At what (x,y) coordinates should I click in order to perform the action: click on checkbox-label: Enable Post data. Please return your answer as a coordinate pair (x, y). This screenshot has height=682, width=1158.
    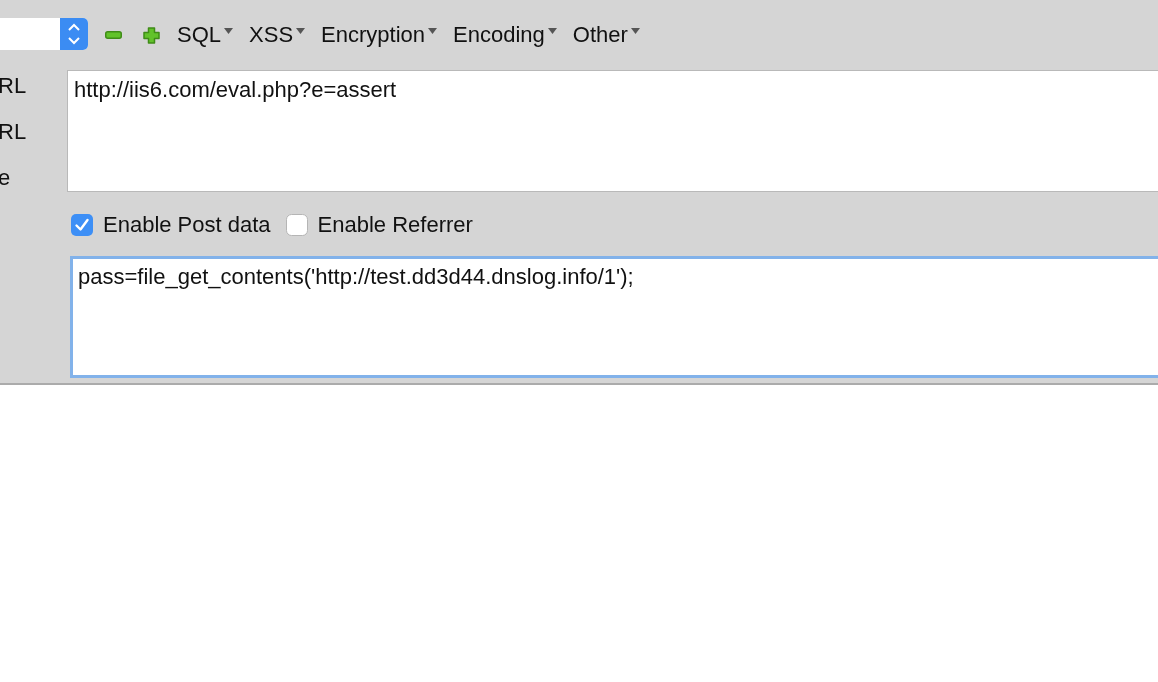
    Looking at the image, I should click on (187, 224).